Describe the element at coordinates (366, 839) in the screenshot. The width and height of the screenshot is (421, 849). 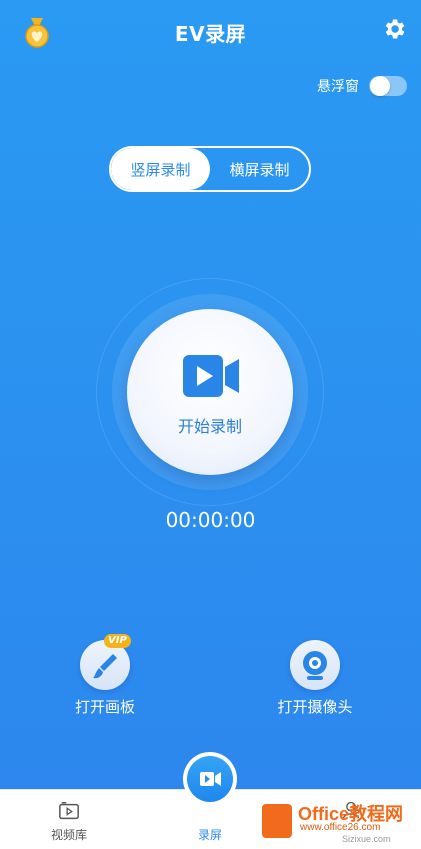
I see `watermark-sub: Sizixue.com` at that location.